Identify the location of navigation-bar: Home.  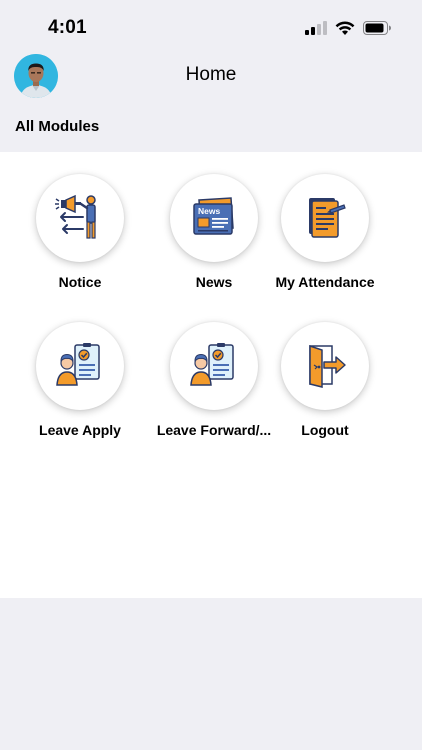
(211, 77).